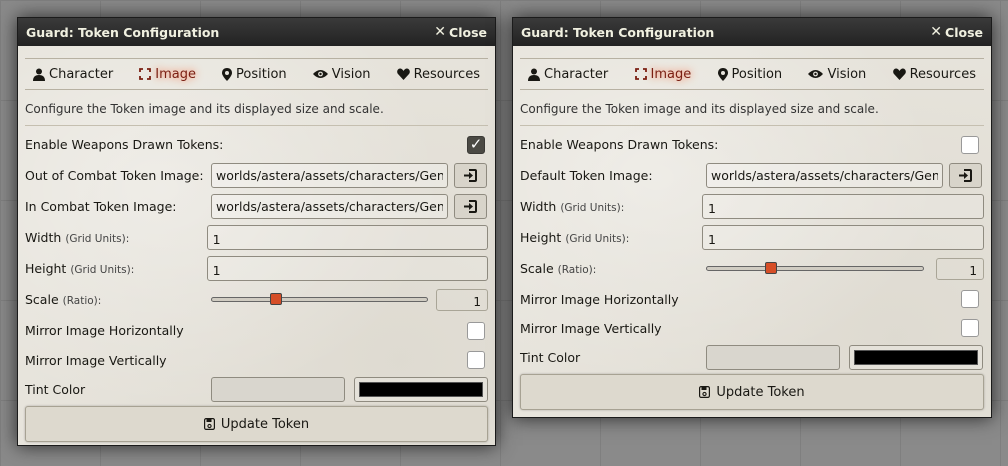  I want to click on height-label-text: Height, so click(541, 237).